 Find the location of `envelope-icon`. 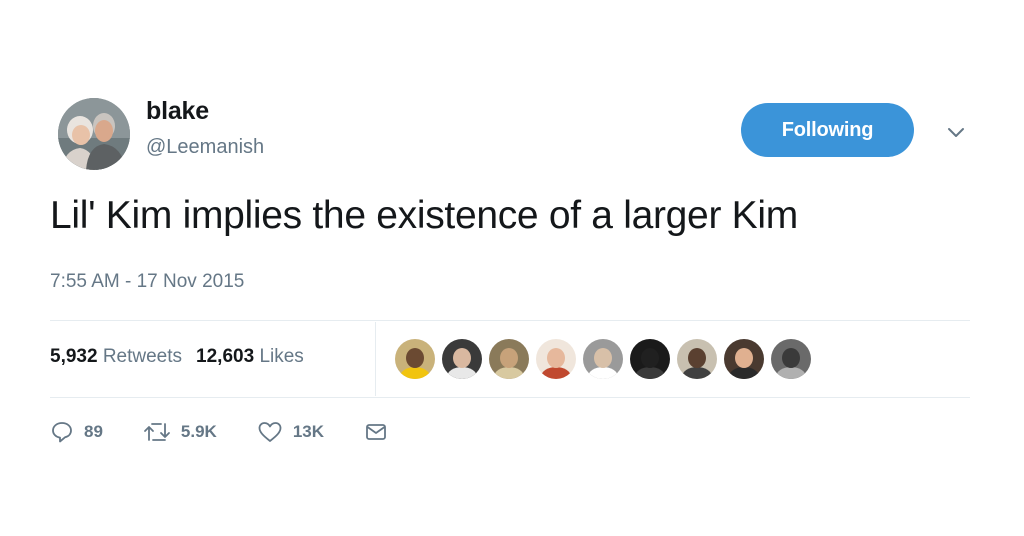

envelope-icon is located at coordinates (376, 432).